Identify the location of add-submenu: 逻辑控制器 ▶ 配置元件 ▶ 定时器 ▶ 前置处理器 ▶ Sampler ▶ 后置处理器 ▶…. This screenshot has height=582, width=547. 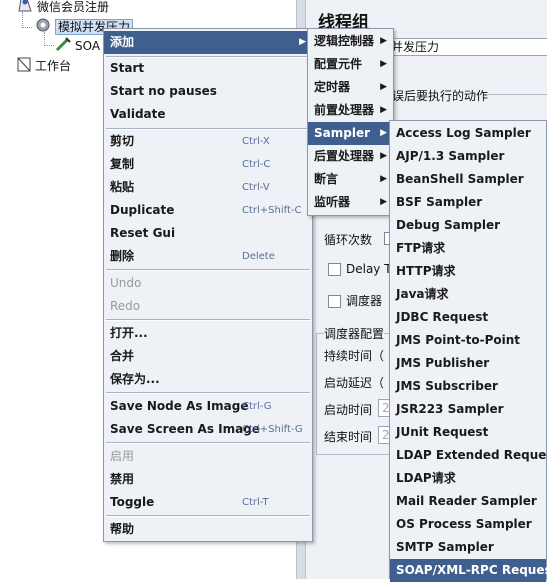
(350, 122).